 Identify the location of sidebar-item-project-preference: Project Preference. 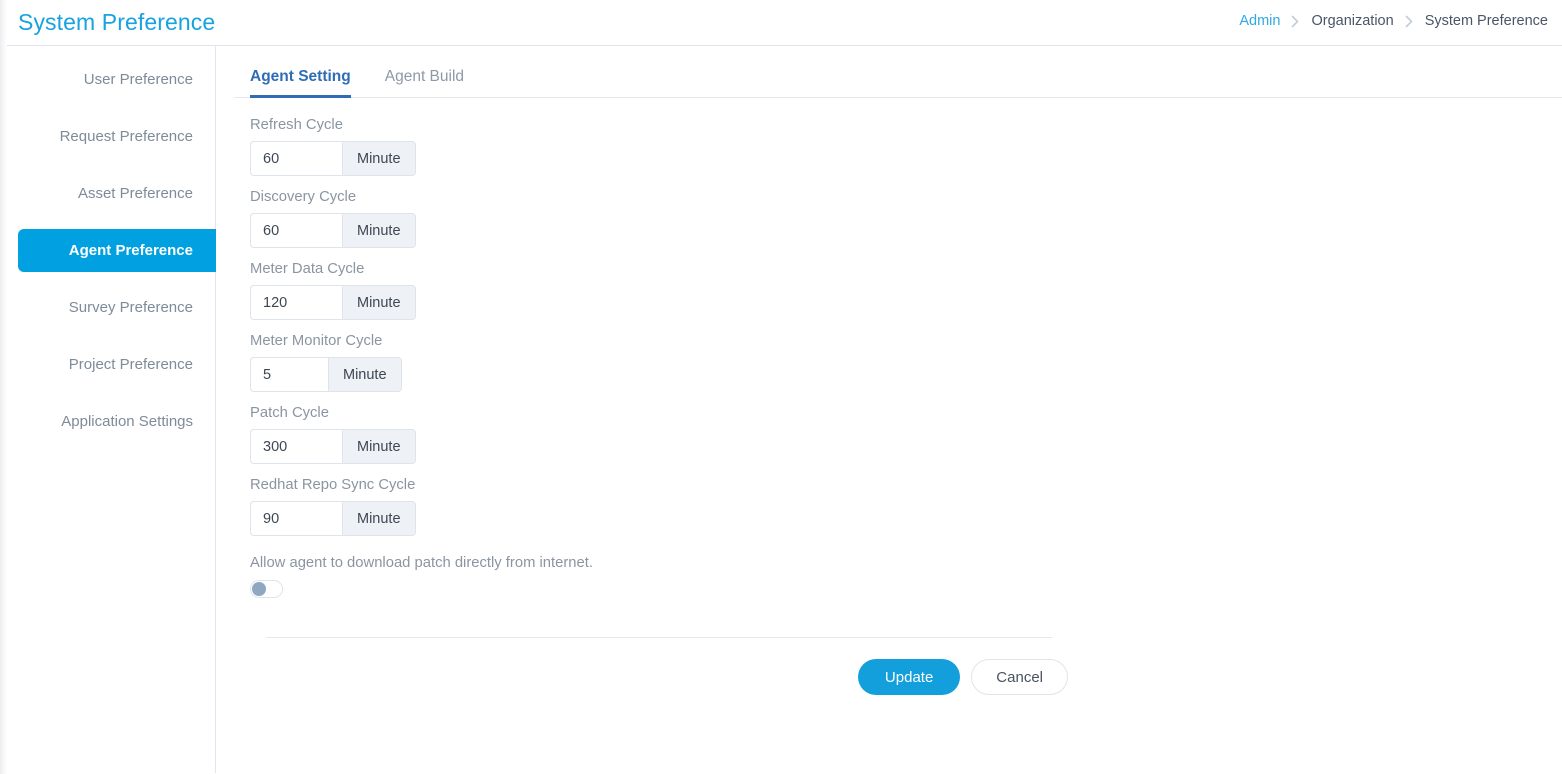
(107, 364).